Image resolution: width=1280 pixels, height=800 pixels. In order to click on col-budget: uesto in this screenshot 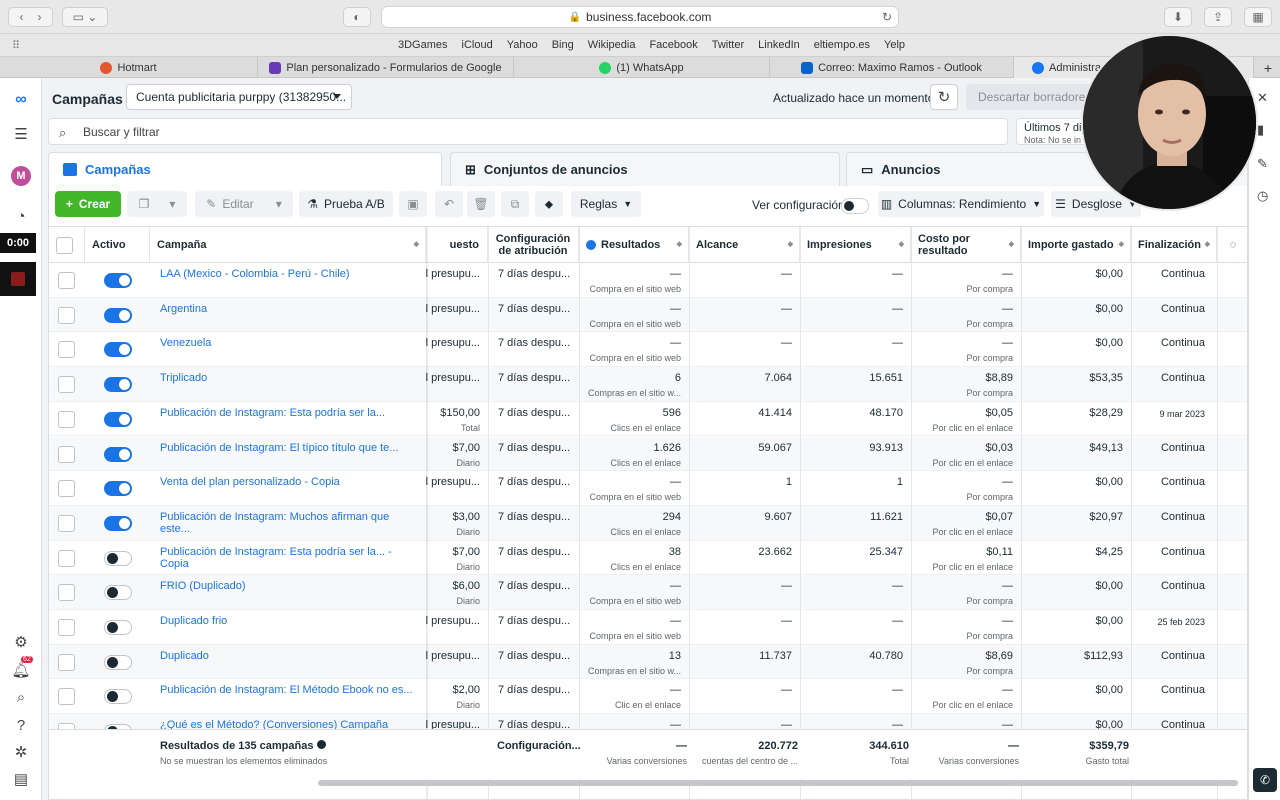, I will do `click(457, 245)`.